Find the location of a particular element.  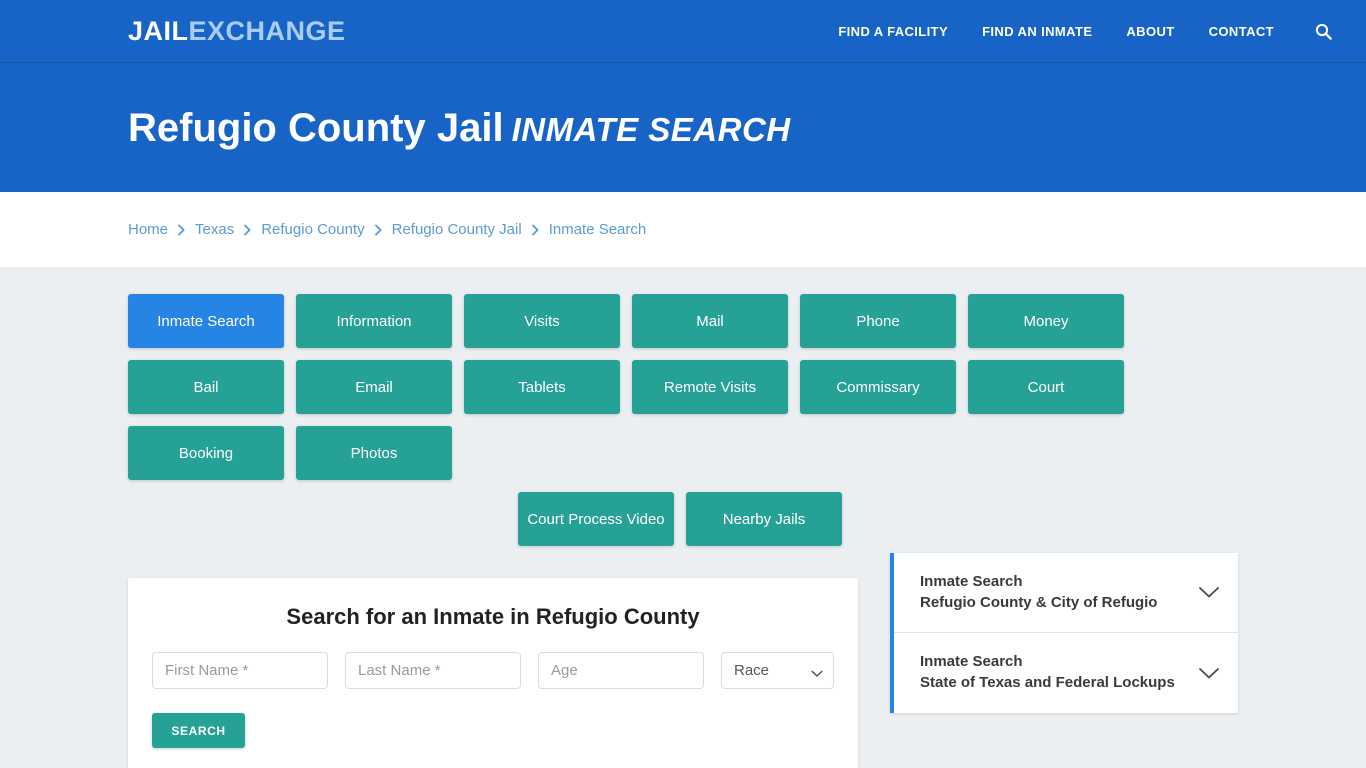

tab-information: Information is located at coordinates (374, 321).